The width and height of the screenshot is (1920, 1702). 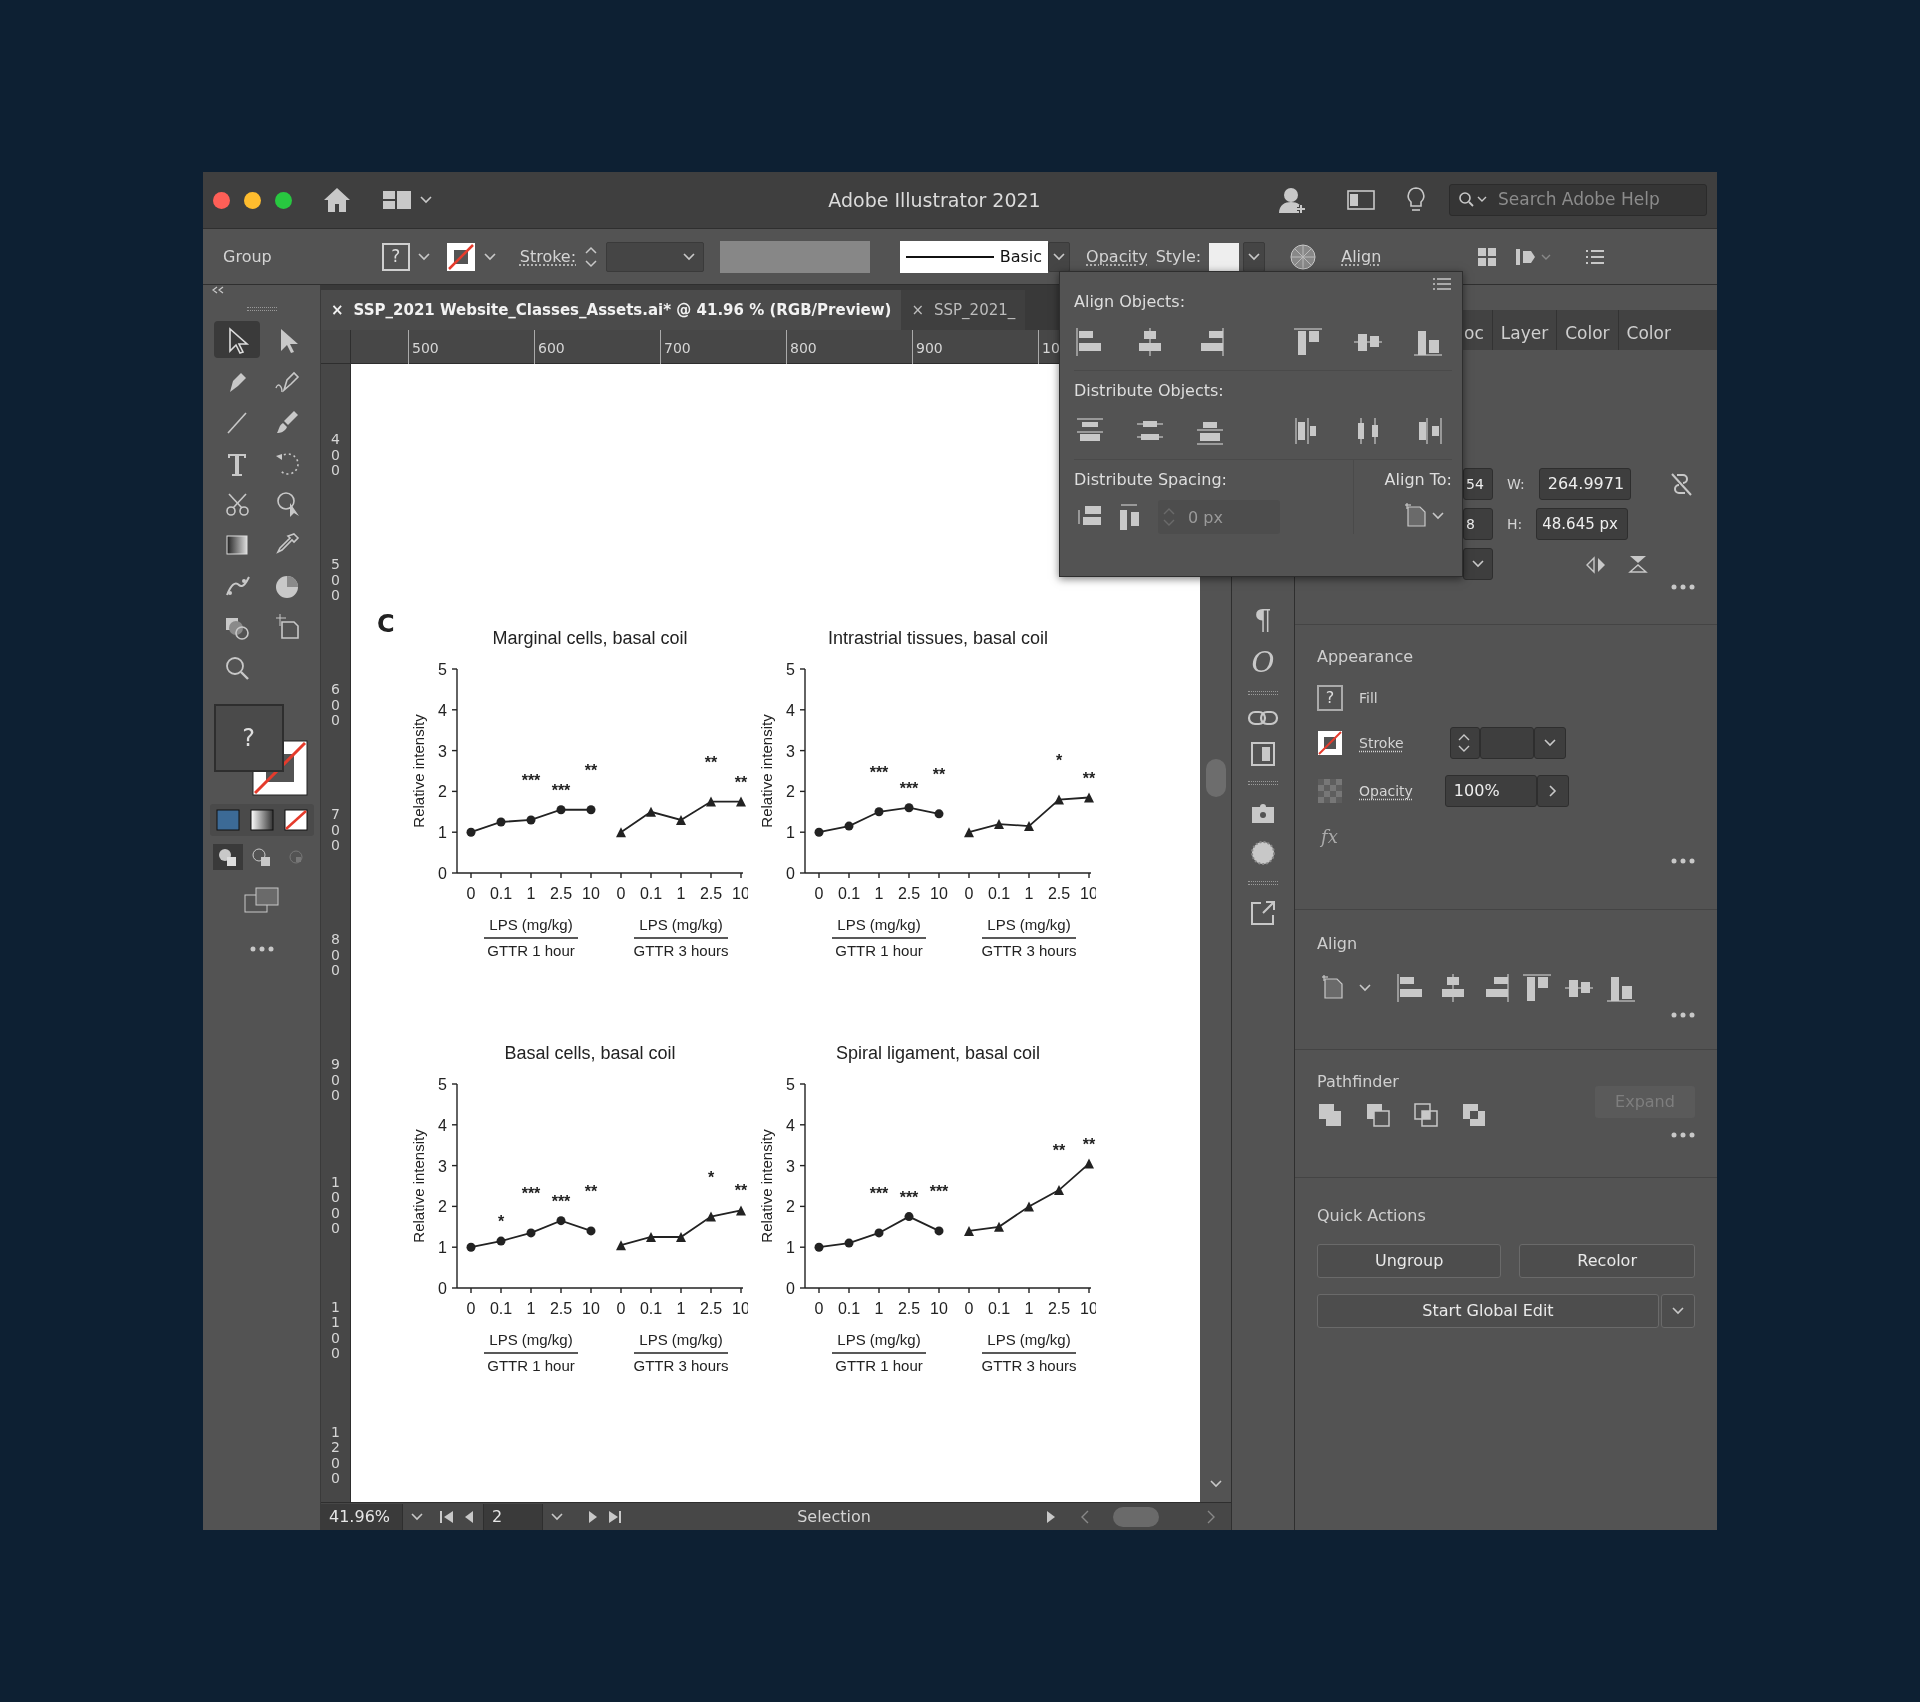 What do you see at coordinates (1303, 256) in the screenshot?
I see `recolor-wheel-icon` at bounding box center [1303, 256].